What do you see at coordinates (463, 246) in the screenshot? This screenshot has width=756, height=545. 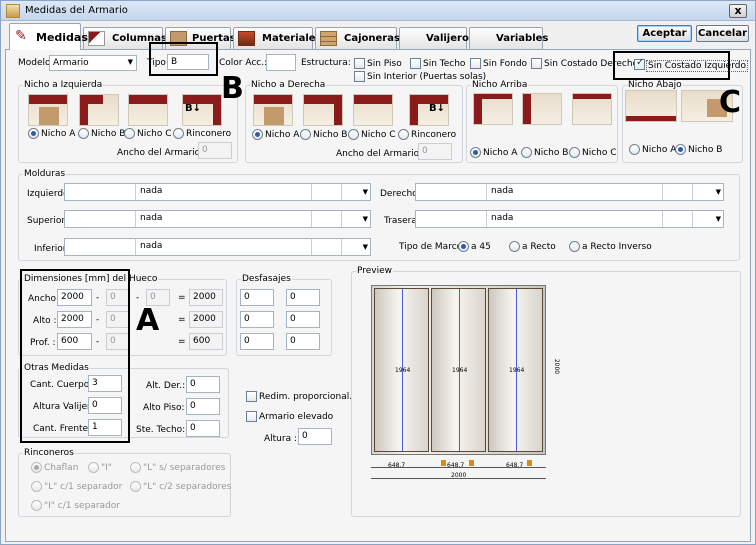 I see `marco-45-radio` at bounding box center [463, 246].